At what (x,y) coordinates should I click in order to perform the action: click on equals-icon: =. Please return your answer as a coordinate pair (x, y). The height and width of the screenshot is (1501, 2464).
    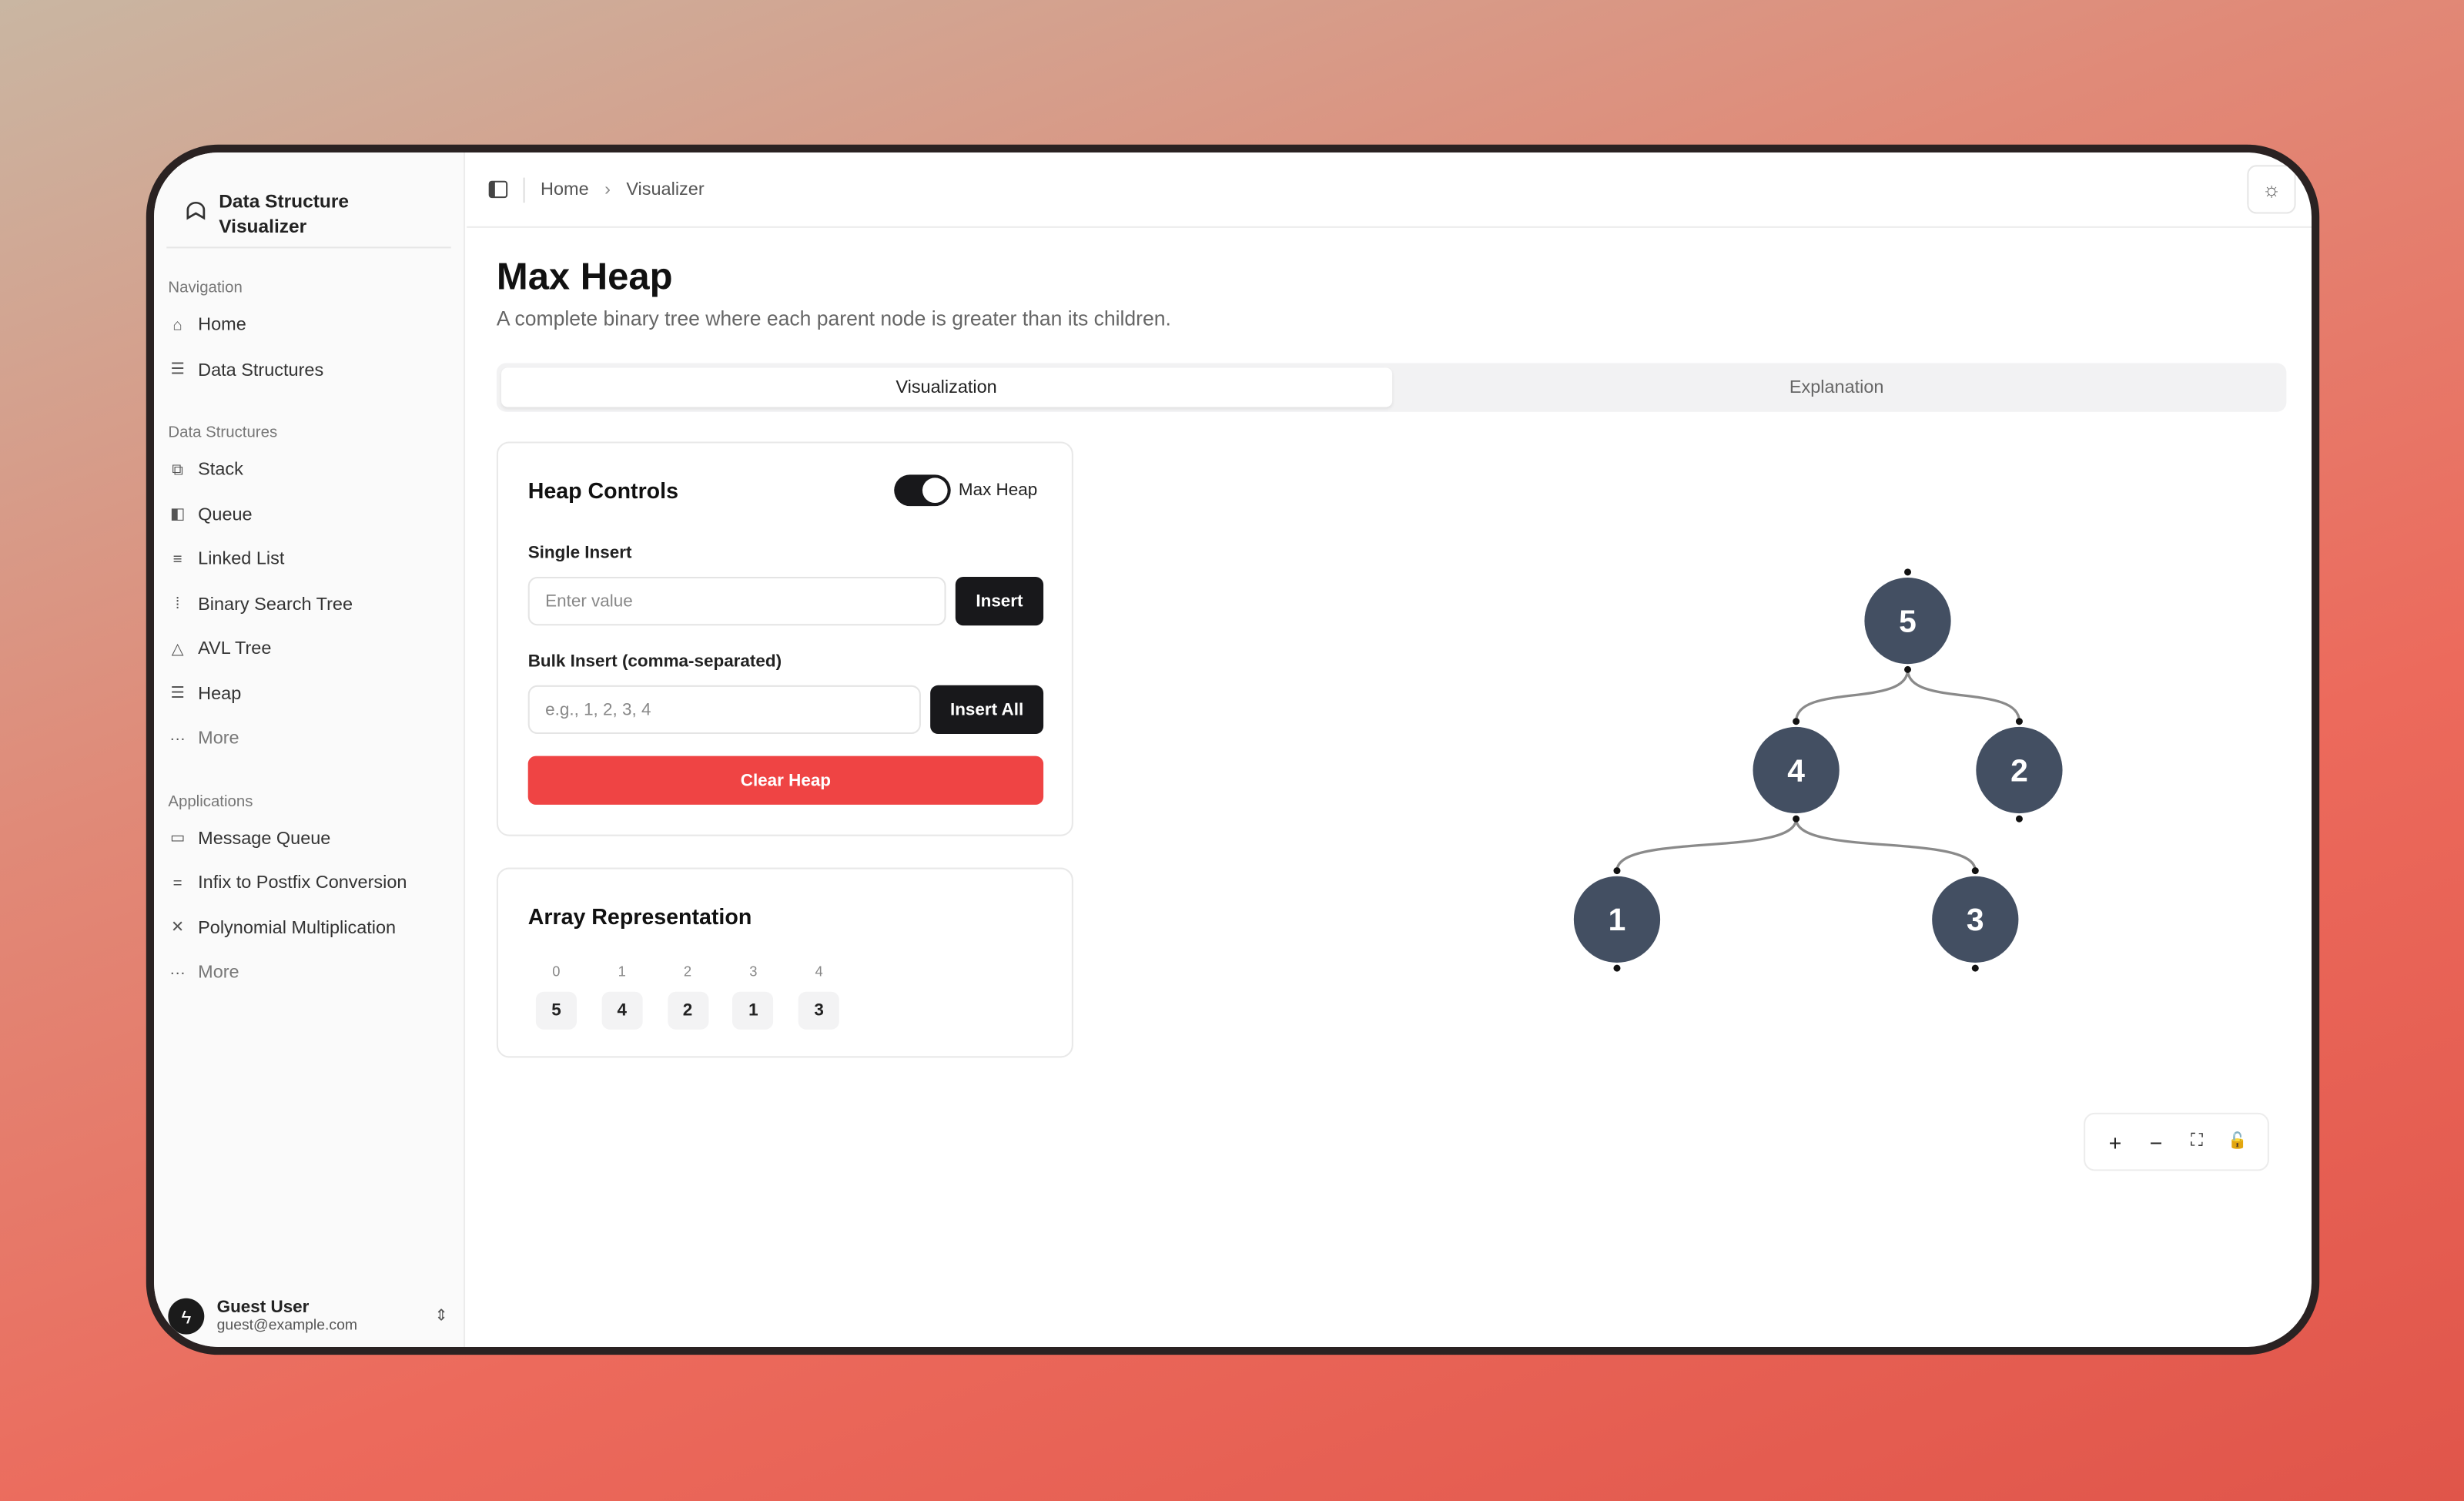
    Looking at the image, I should click on (177, 884).